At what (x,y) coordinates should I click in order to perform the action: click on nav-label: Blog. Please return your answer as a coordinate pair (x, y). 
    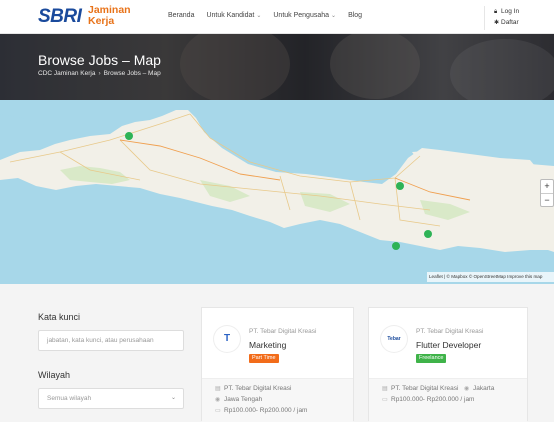
    Looking at the image, I should click on (355, 15).